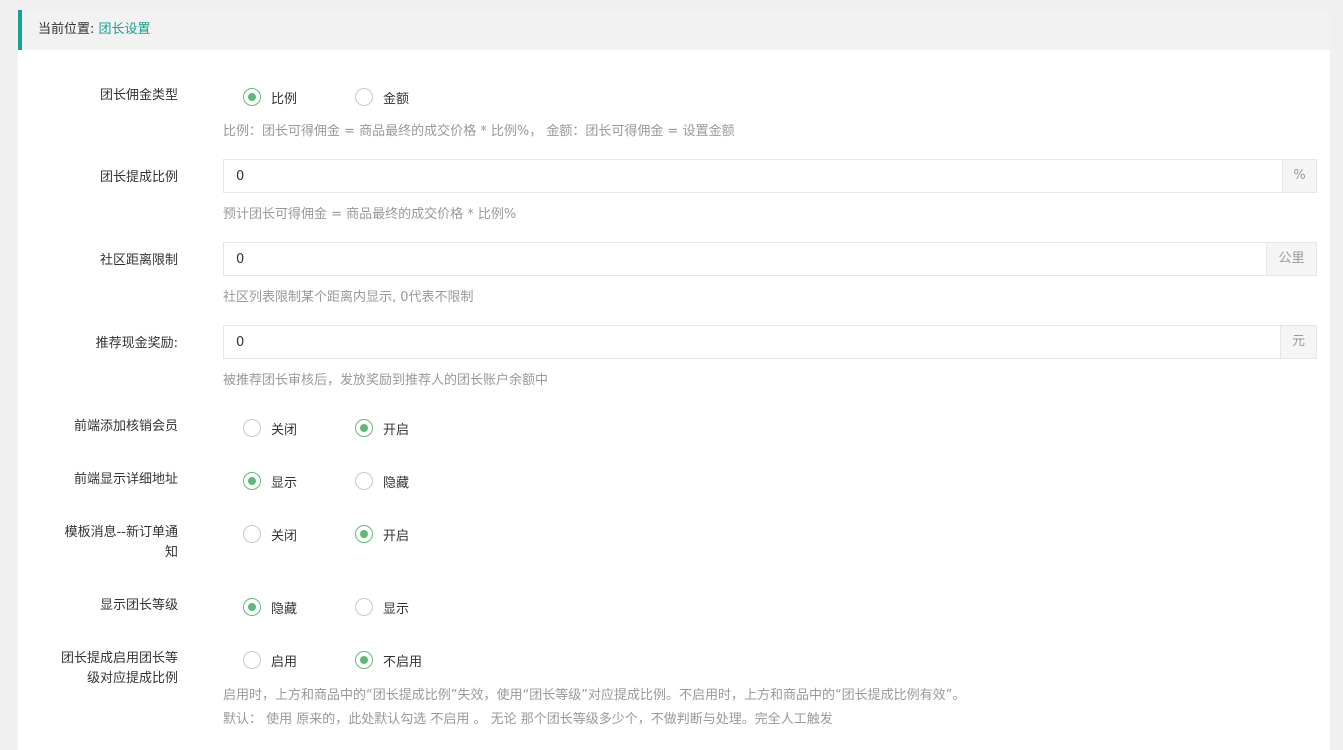  What do you see at coordinates (119, 658) in the screenshot?
I see `label-line: 团长提成启用团长等` at bounding box center [119, 658].